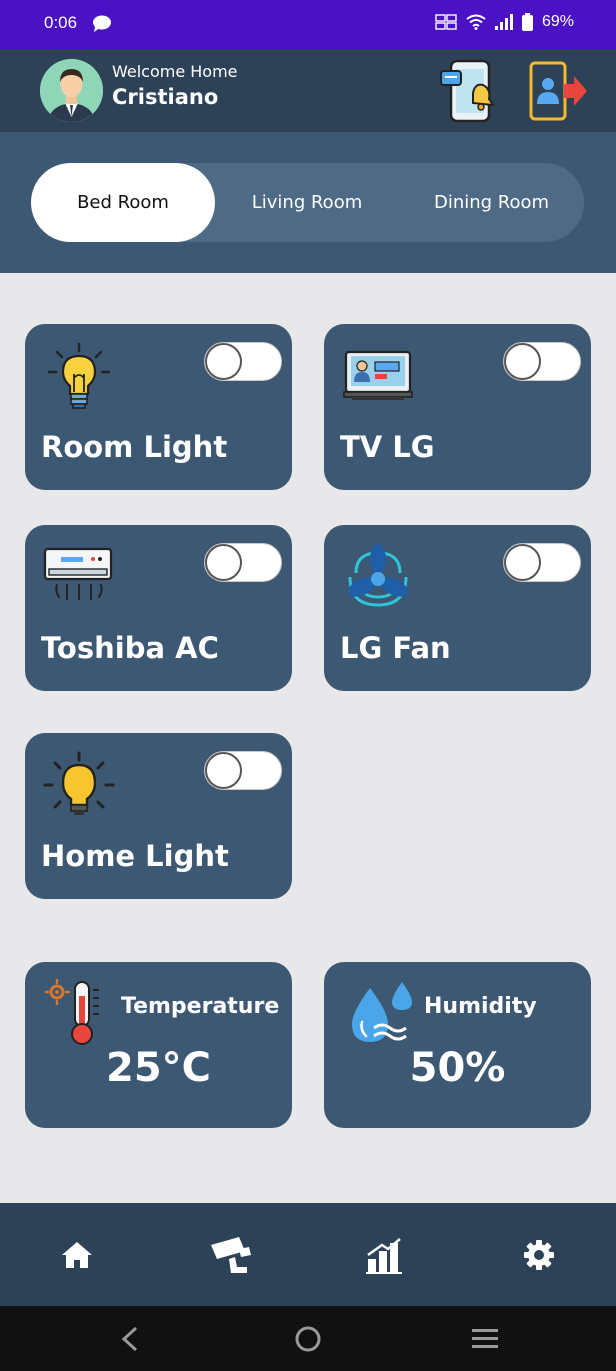 The height and width of the screenshot is (1371, 616). I want to click on battery-icon, so click(527, 22).